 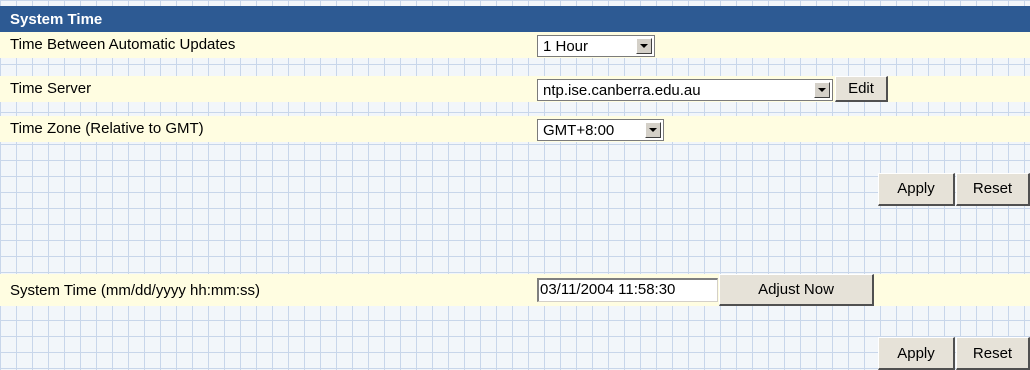 I want to click on update-interval-selected: 1 Hour, so click(x=566, y=46).